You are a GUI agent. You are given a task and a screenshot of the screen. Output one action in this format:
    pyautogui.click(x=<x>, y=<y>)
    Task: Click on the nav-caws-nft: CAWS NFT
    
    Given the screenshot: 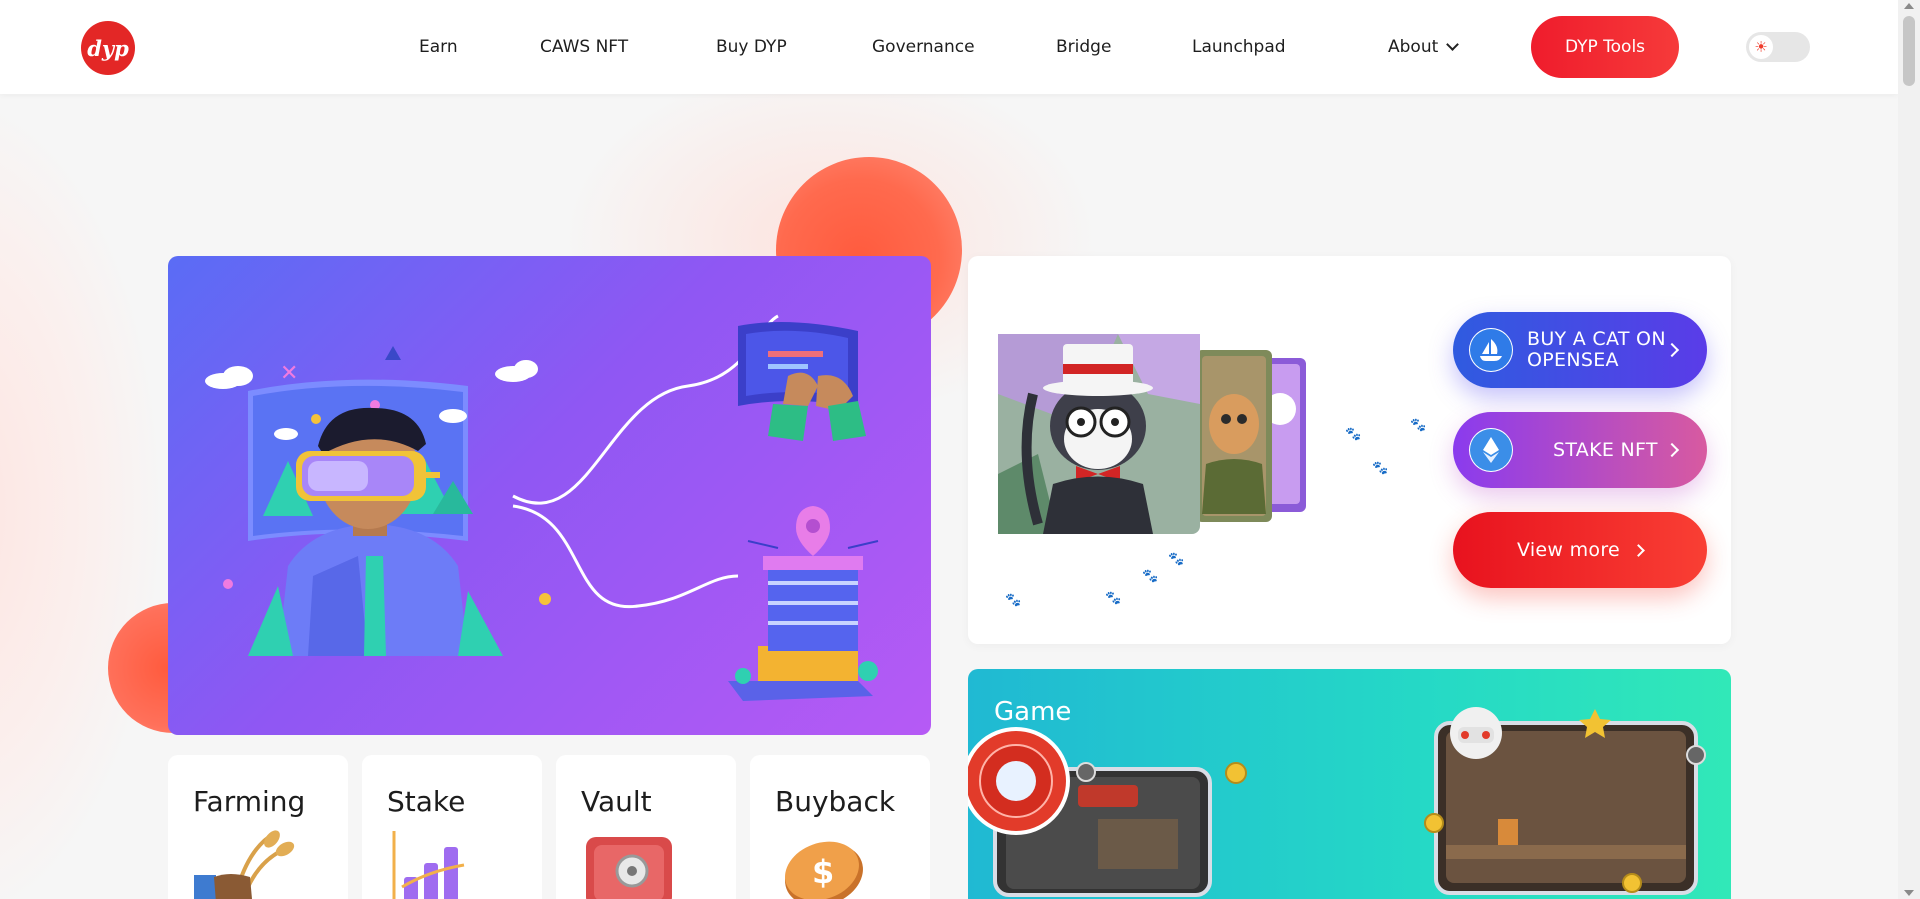 What is the action you would take?
    pyautogui.click(x=584, y=47)
    